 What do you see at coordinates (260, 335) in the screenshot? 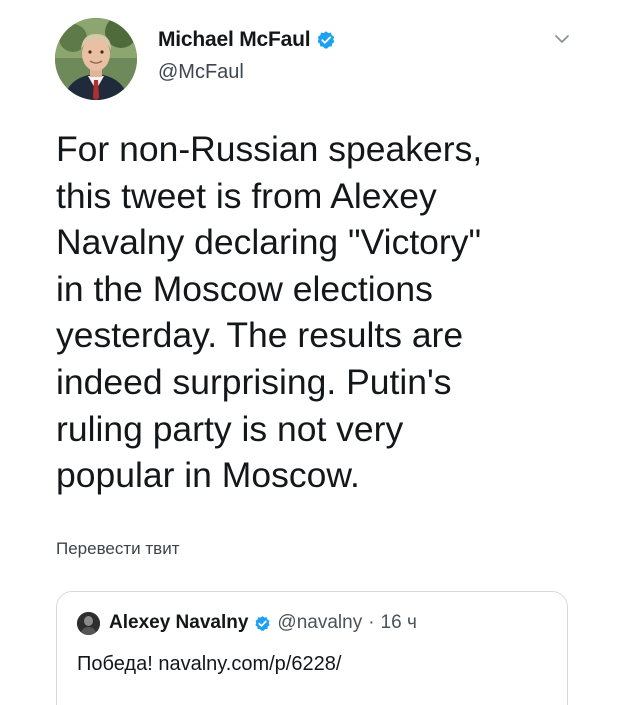
I see `tweet-text-line: yesterday. The results are` at bounding box center [260, 335].